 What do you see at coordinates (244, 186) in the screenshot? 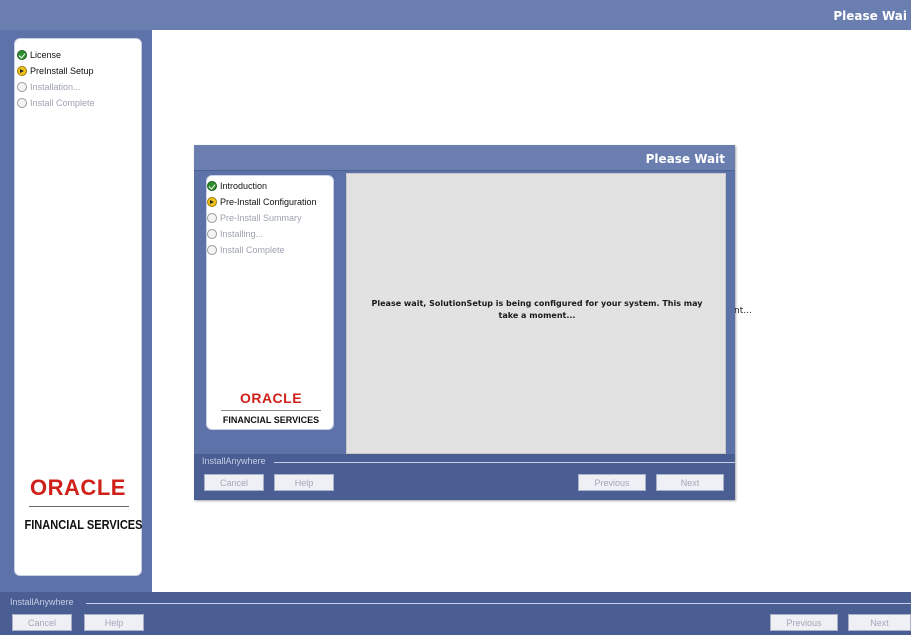
I see `dialog-step-label: Introduction` at bounding box center [244, 186].